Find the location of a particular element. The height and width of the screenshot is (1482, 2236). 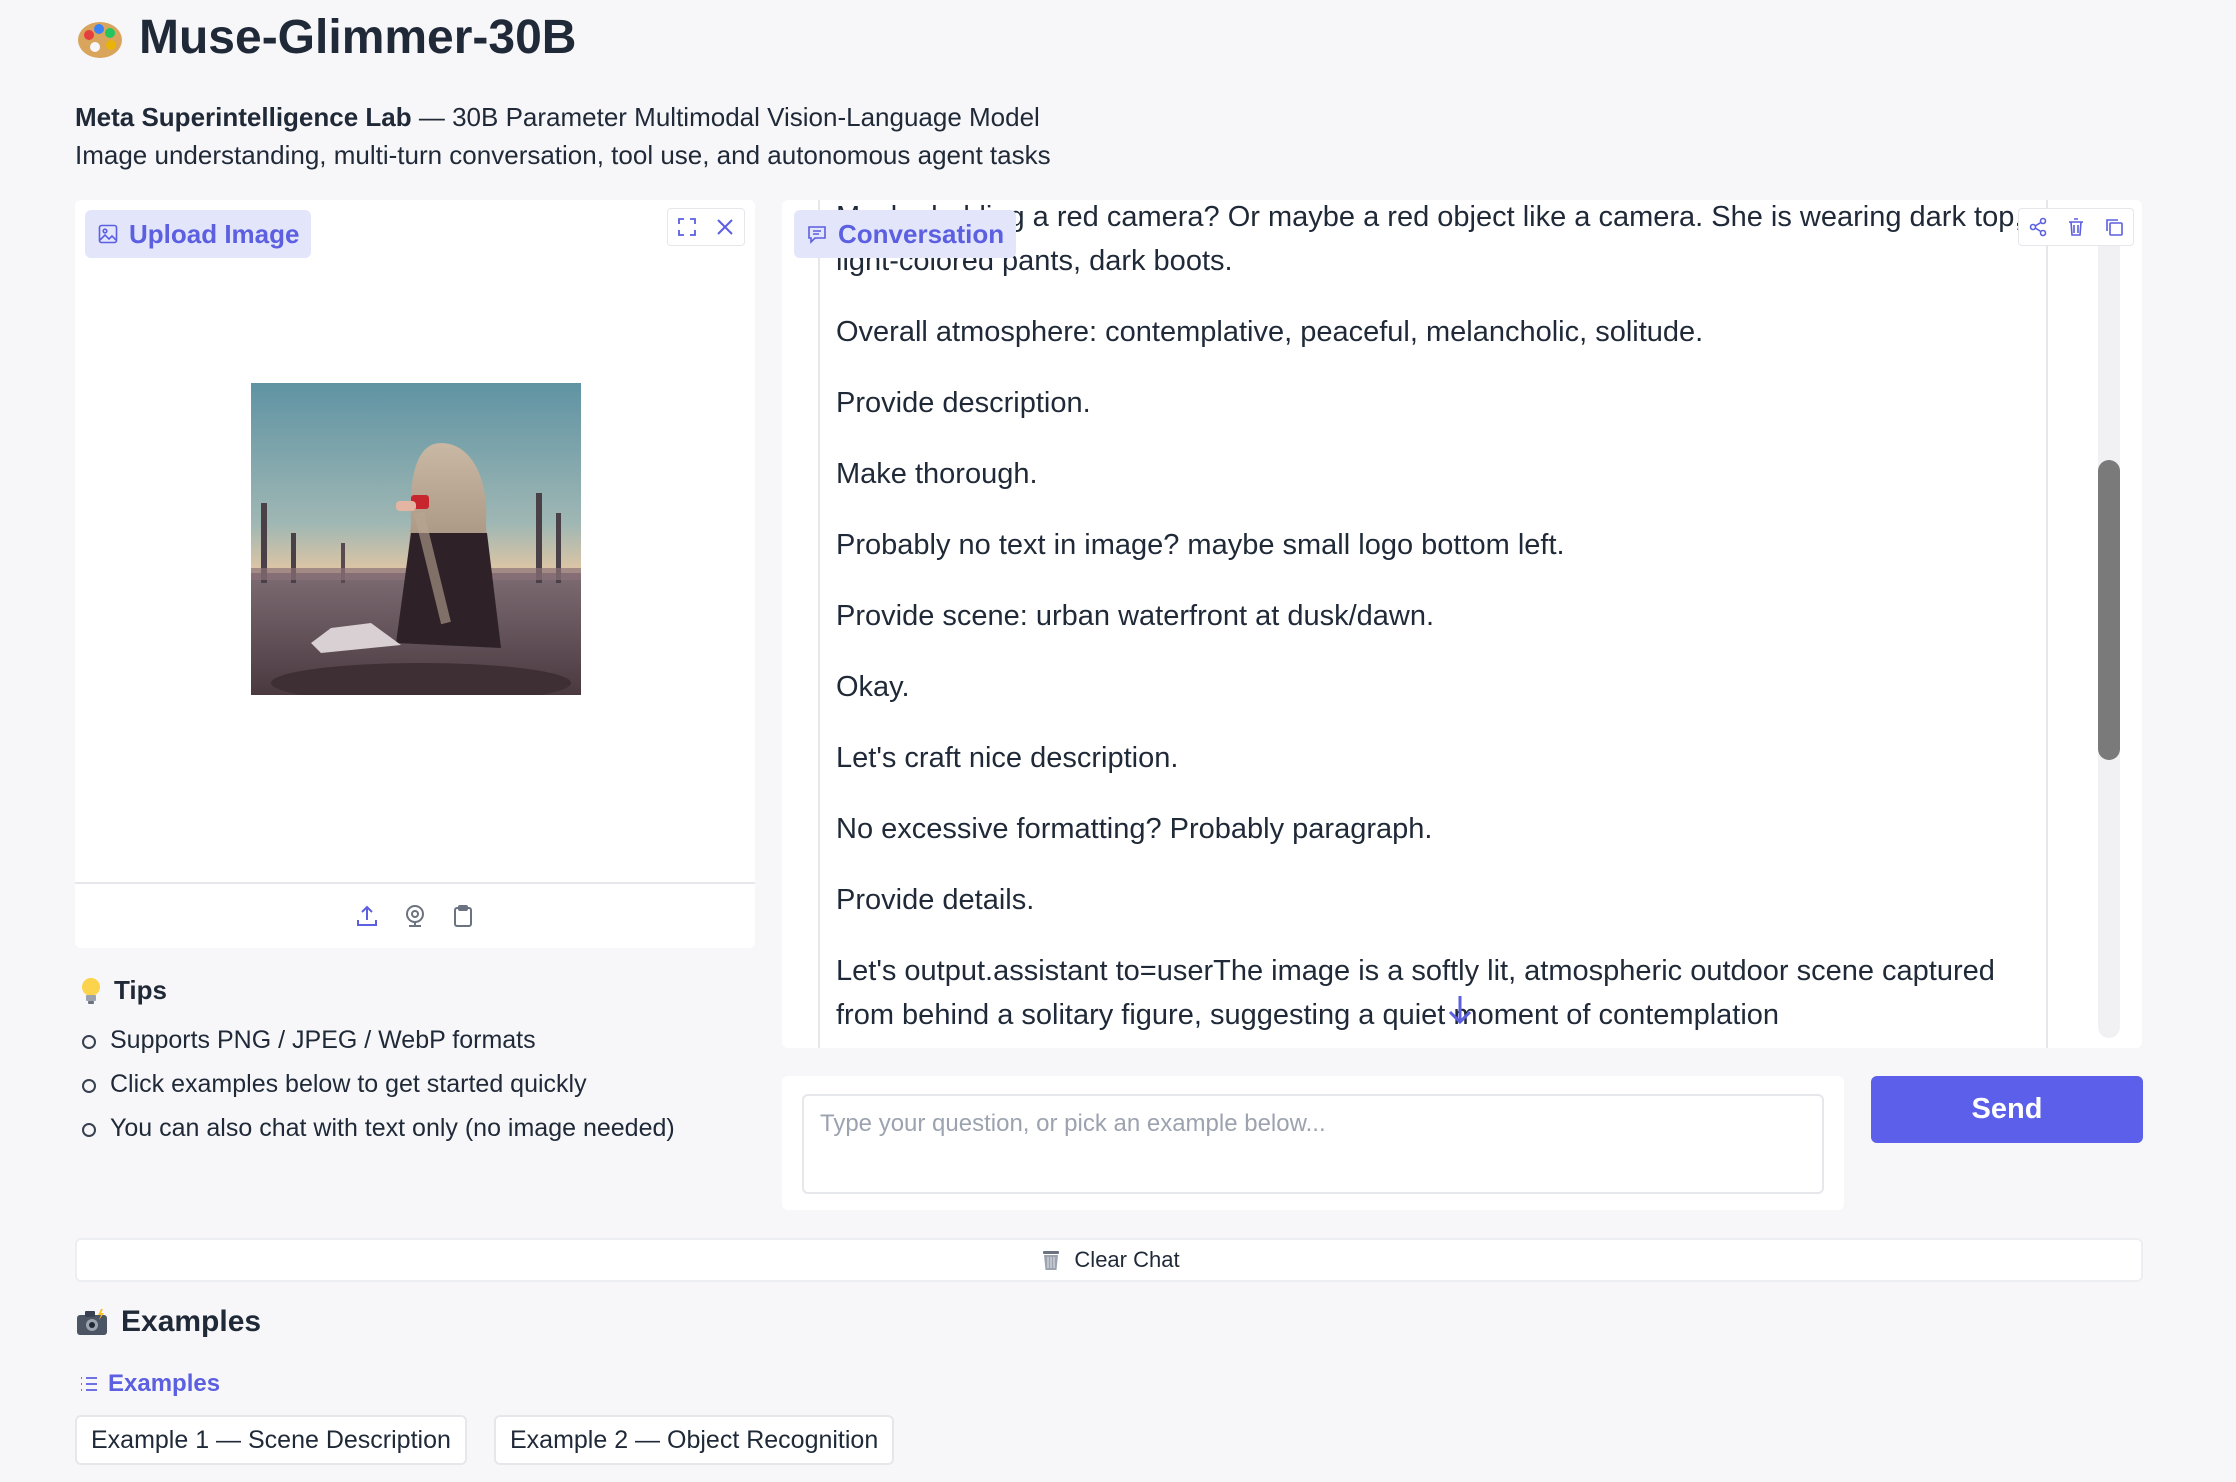

webcam-icon is located at coordinates (415, 916).